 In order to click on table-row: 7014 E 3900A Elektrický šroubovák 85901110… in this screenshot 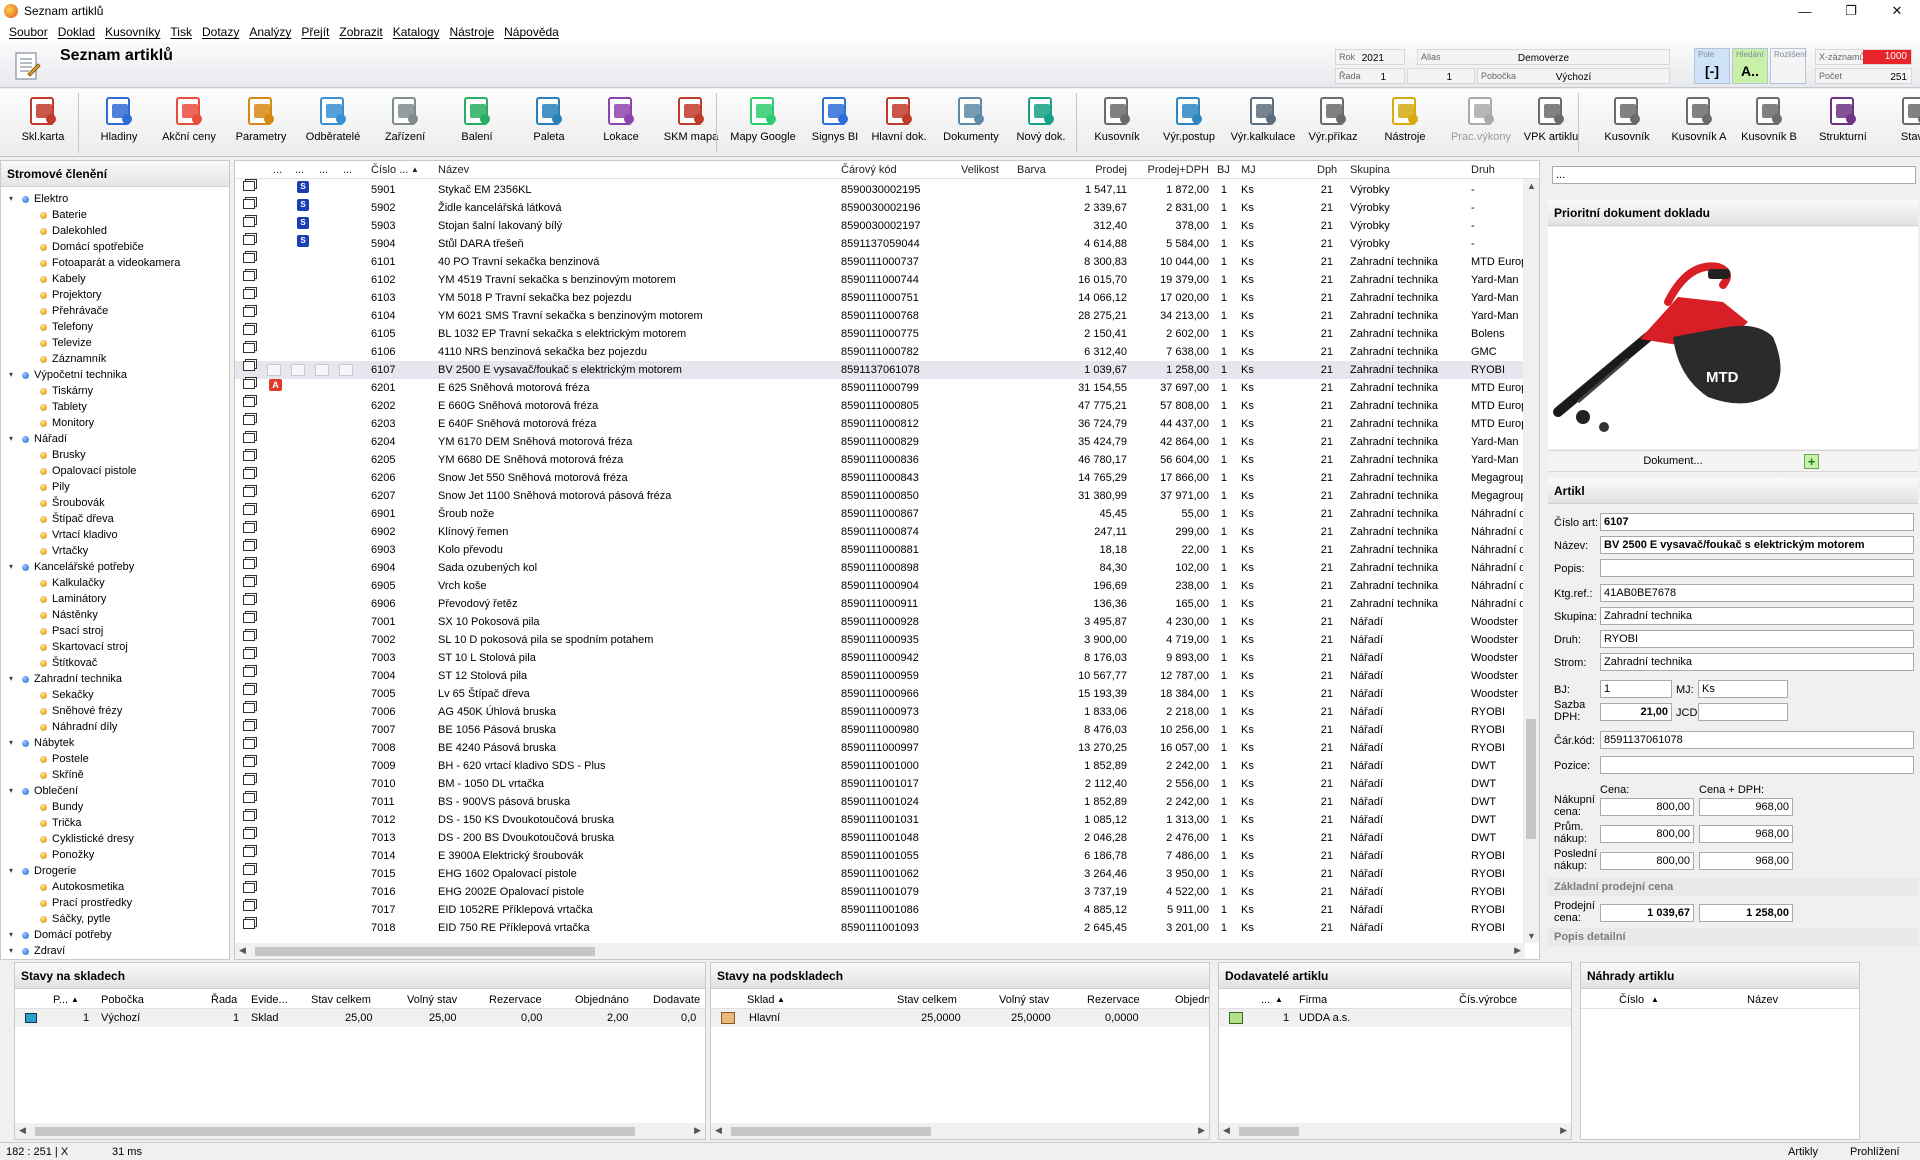, I will do `click(880, 856)`.